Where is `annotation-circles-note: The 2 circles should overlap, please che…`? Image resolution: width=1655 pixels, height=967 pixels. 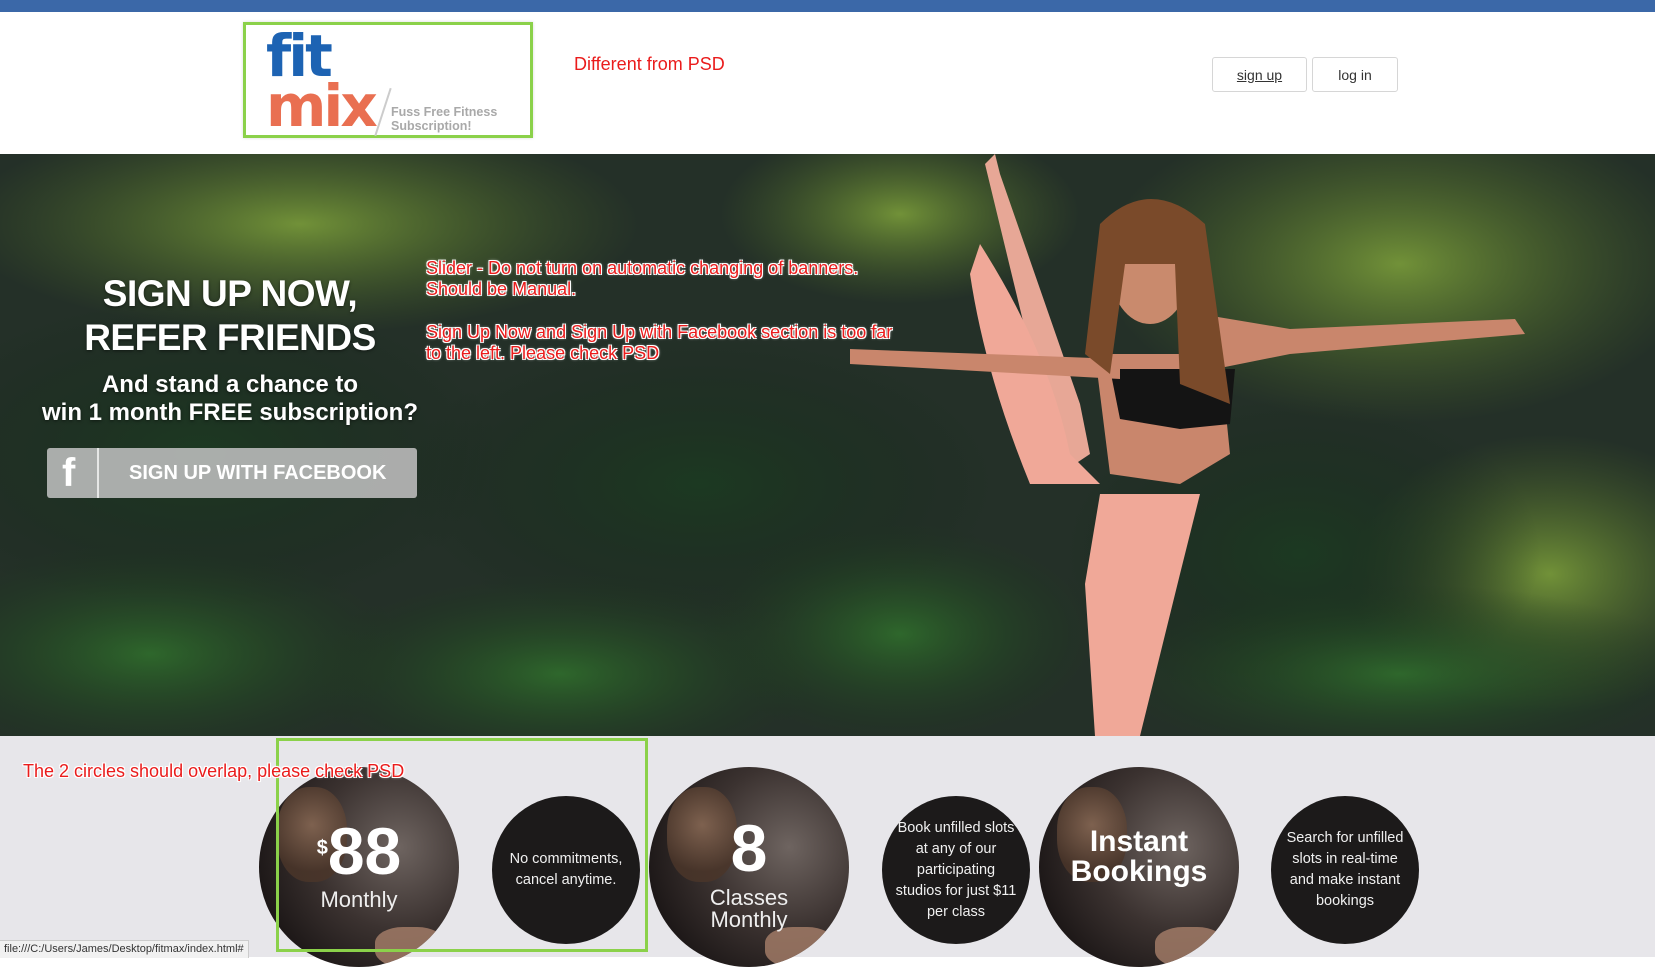
annotation-circles-note: The 2 circles should overlap, please che… is located at coordinates (214, 771).